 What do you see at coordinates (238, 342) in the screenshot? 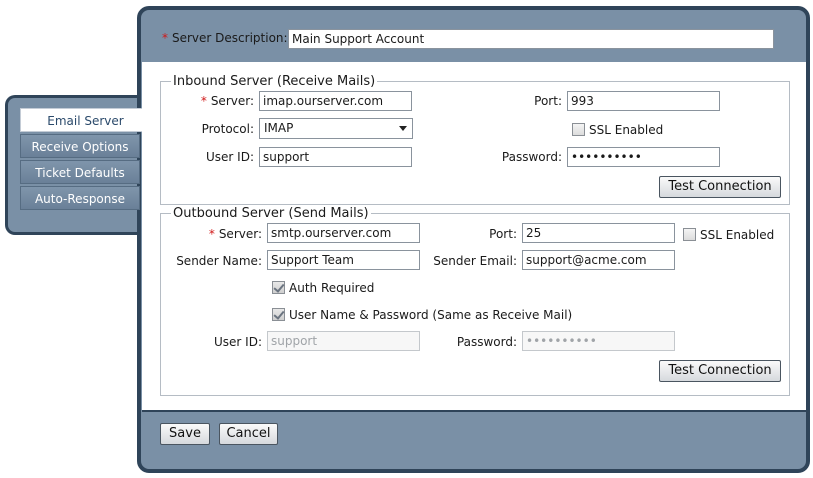
I see `outbound-userid-label: User ID:` at bounding box center [238, 342].